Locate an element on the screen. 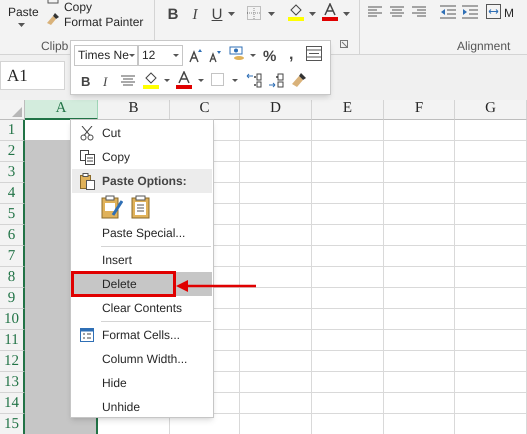 The height and width of the screenshot is (434, 527). column-header: A is located at coordinates (61, 110).